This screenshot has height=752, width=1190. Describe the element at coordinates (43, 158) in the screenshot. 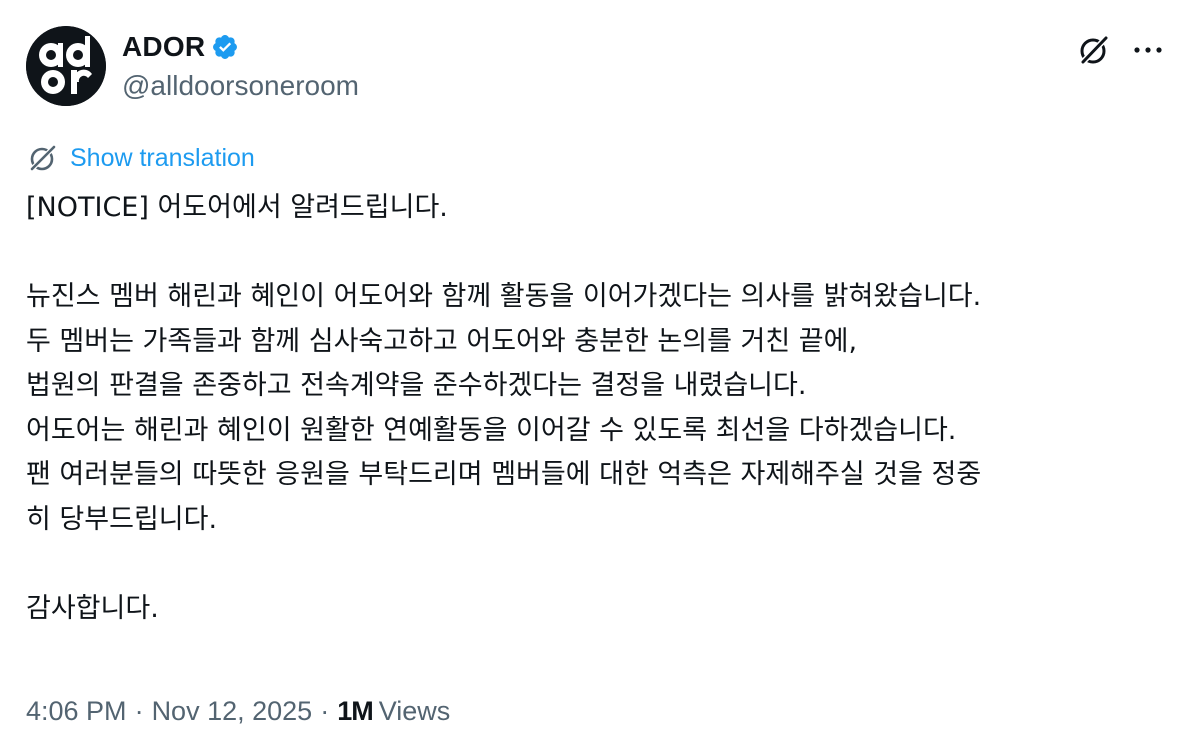

I see `translate-icon` at that location.